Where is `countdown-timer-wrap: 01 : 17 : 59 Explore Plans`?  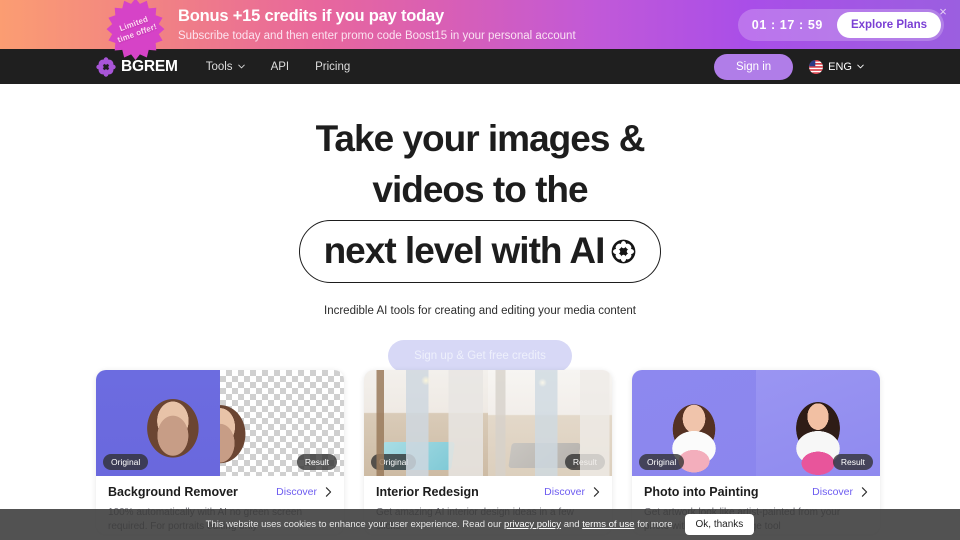
countdown-timer-wrap: 01 : 17 : 59 Explore Plans is located at coordinates (840, 24).